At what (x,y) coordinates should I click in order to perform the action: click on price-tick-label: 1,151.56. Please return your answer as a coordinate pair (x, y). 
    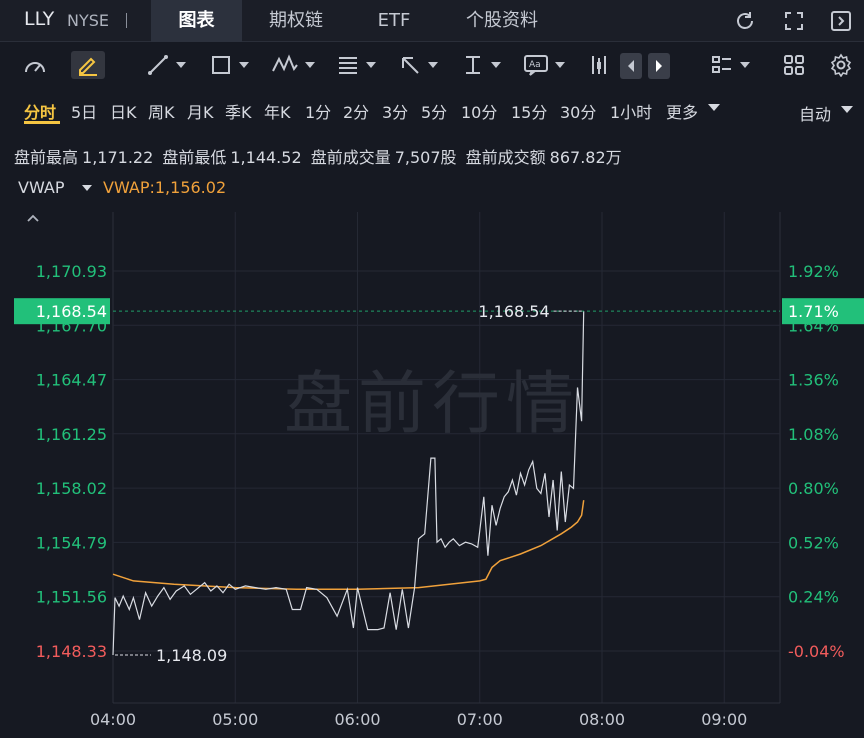
    Looking at the image, I should click on (71, 597).